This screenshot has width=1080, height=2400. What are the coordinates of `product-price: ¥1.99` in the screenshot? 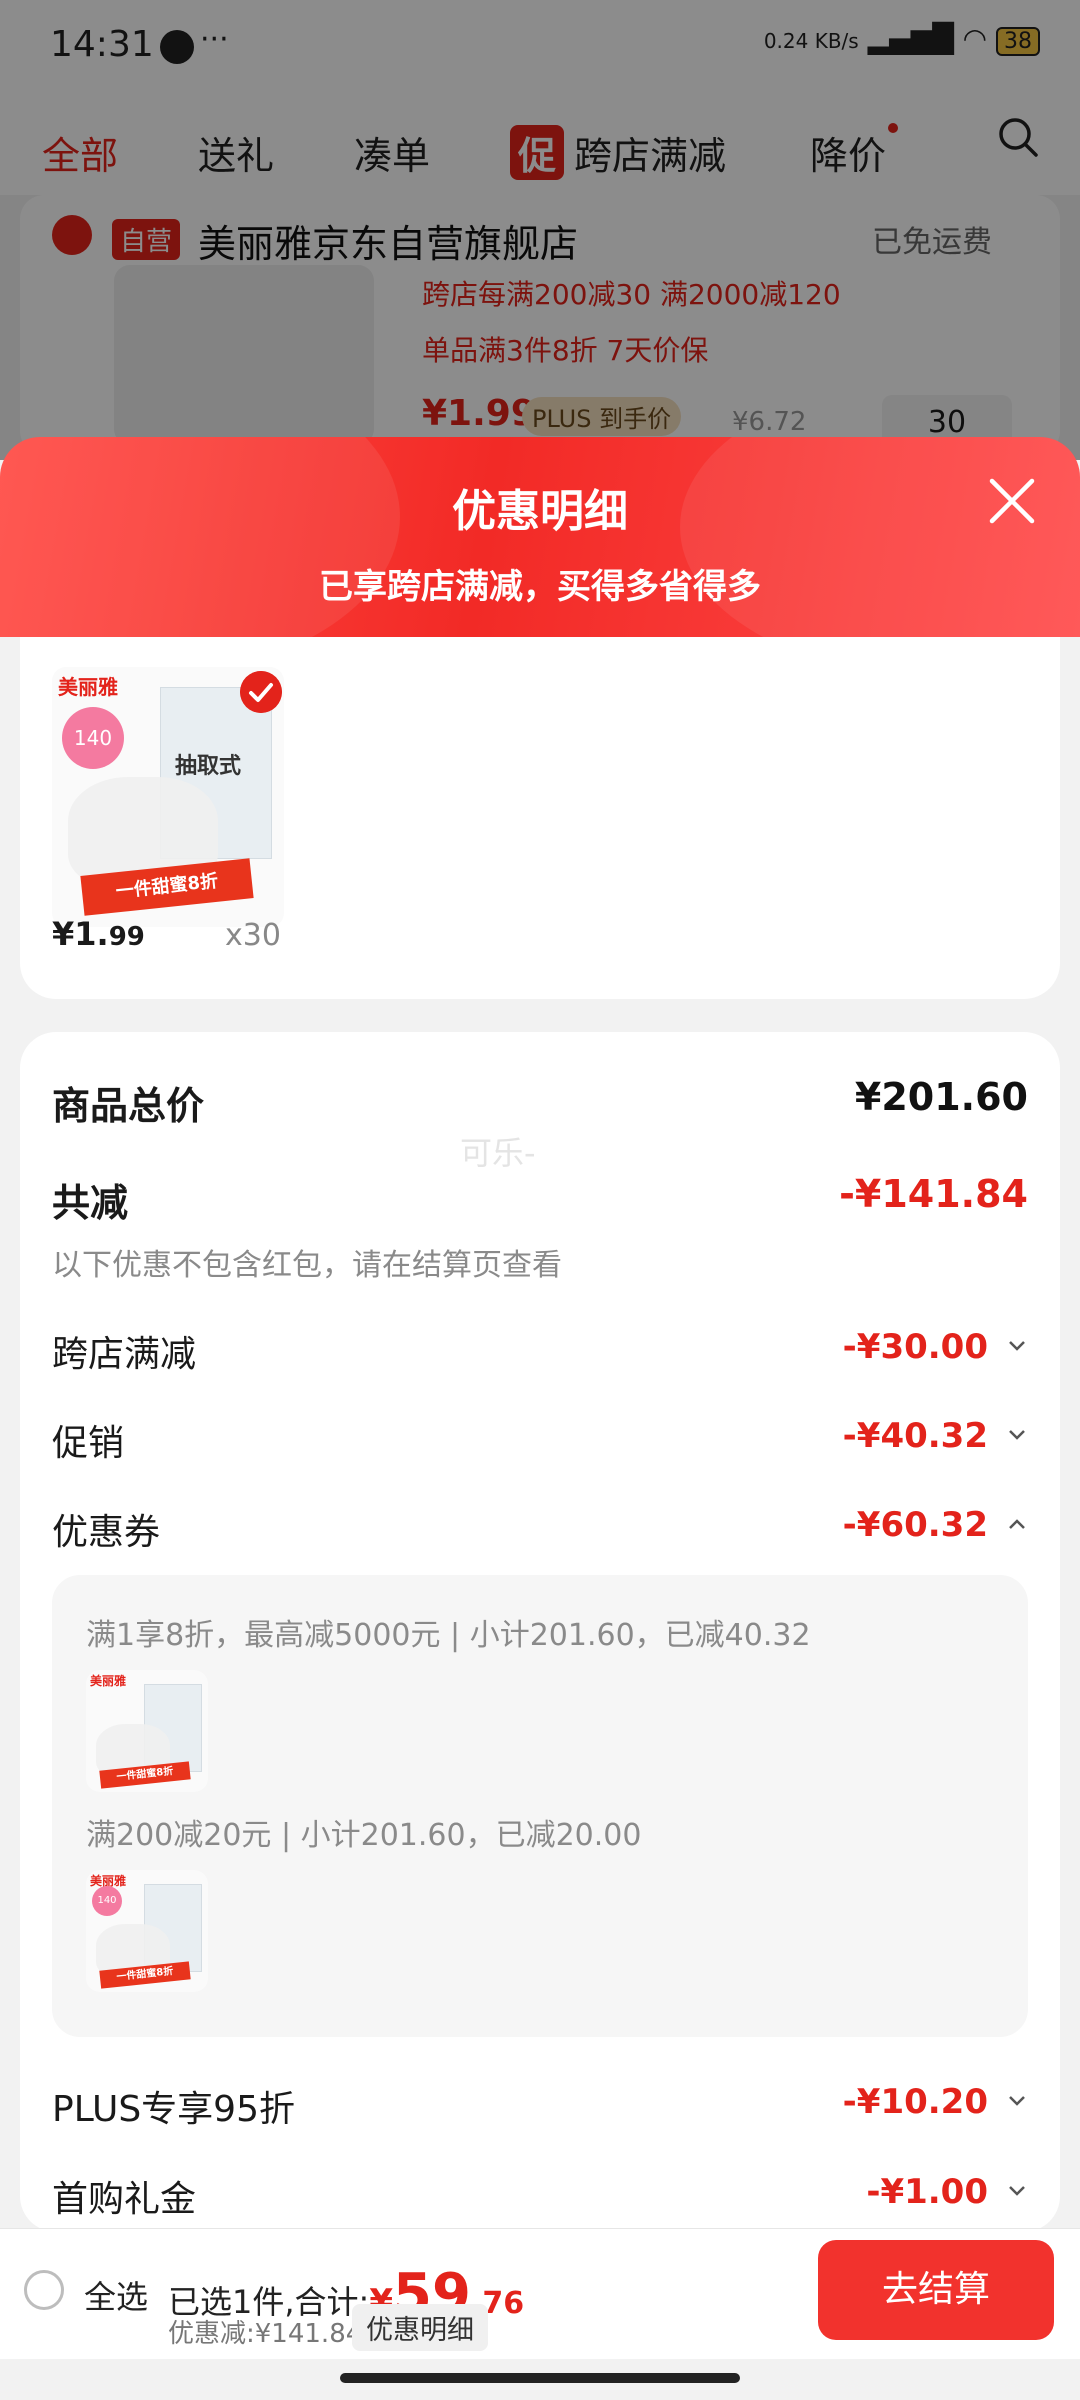 It's located at (98, 934).